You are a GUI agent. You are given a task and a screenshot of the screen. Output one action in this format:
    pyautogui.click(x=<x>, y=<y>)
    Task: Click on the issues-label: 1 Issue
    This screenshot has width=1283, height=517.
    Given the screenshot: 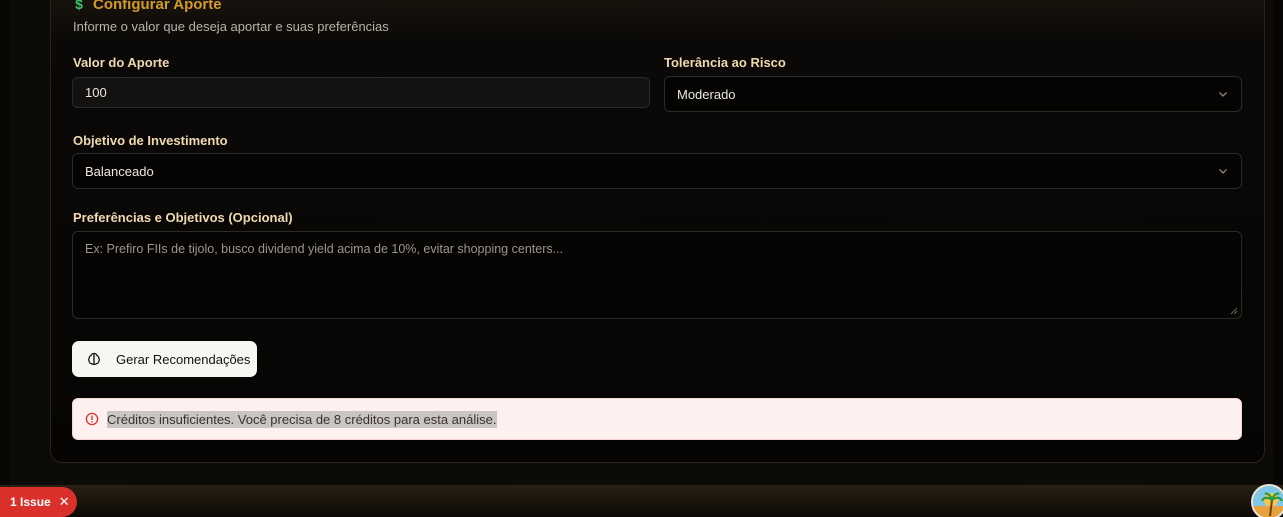 What is the action you would take?
    pyautogui.click(x=30, y=502)
    